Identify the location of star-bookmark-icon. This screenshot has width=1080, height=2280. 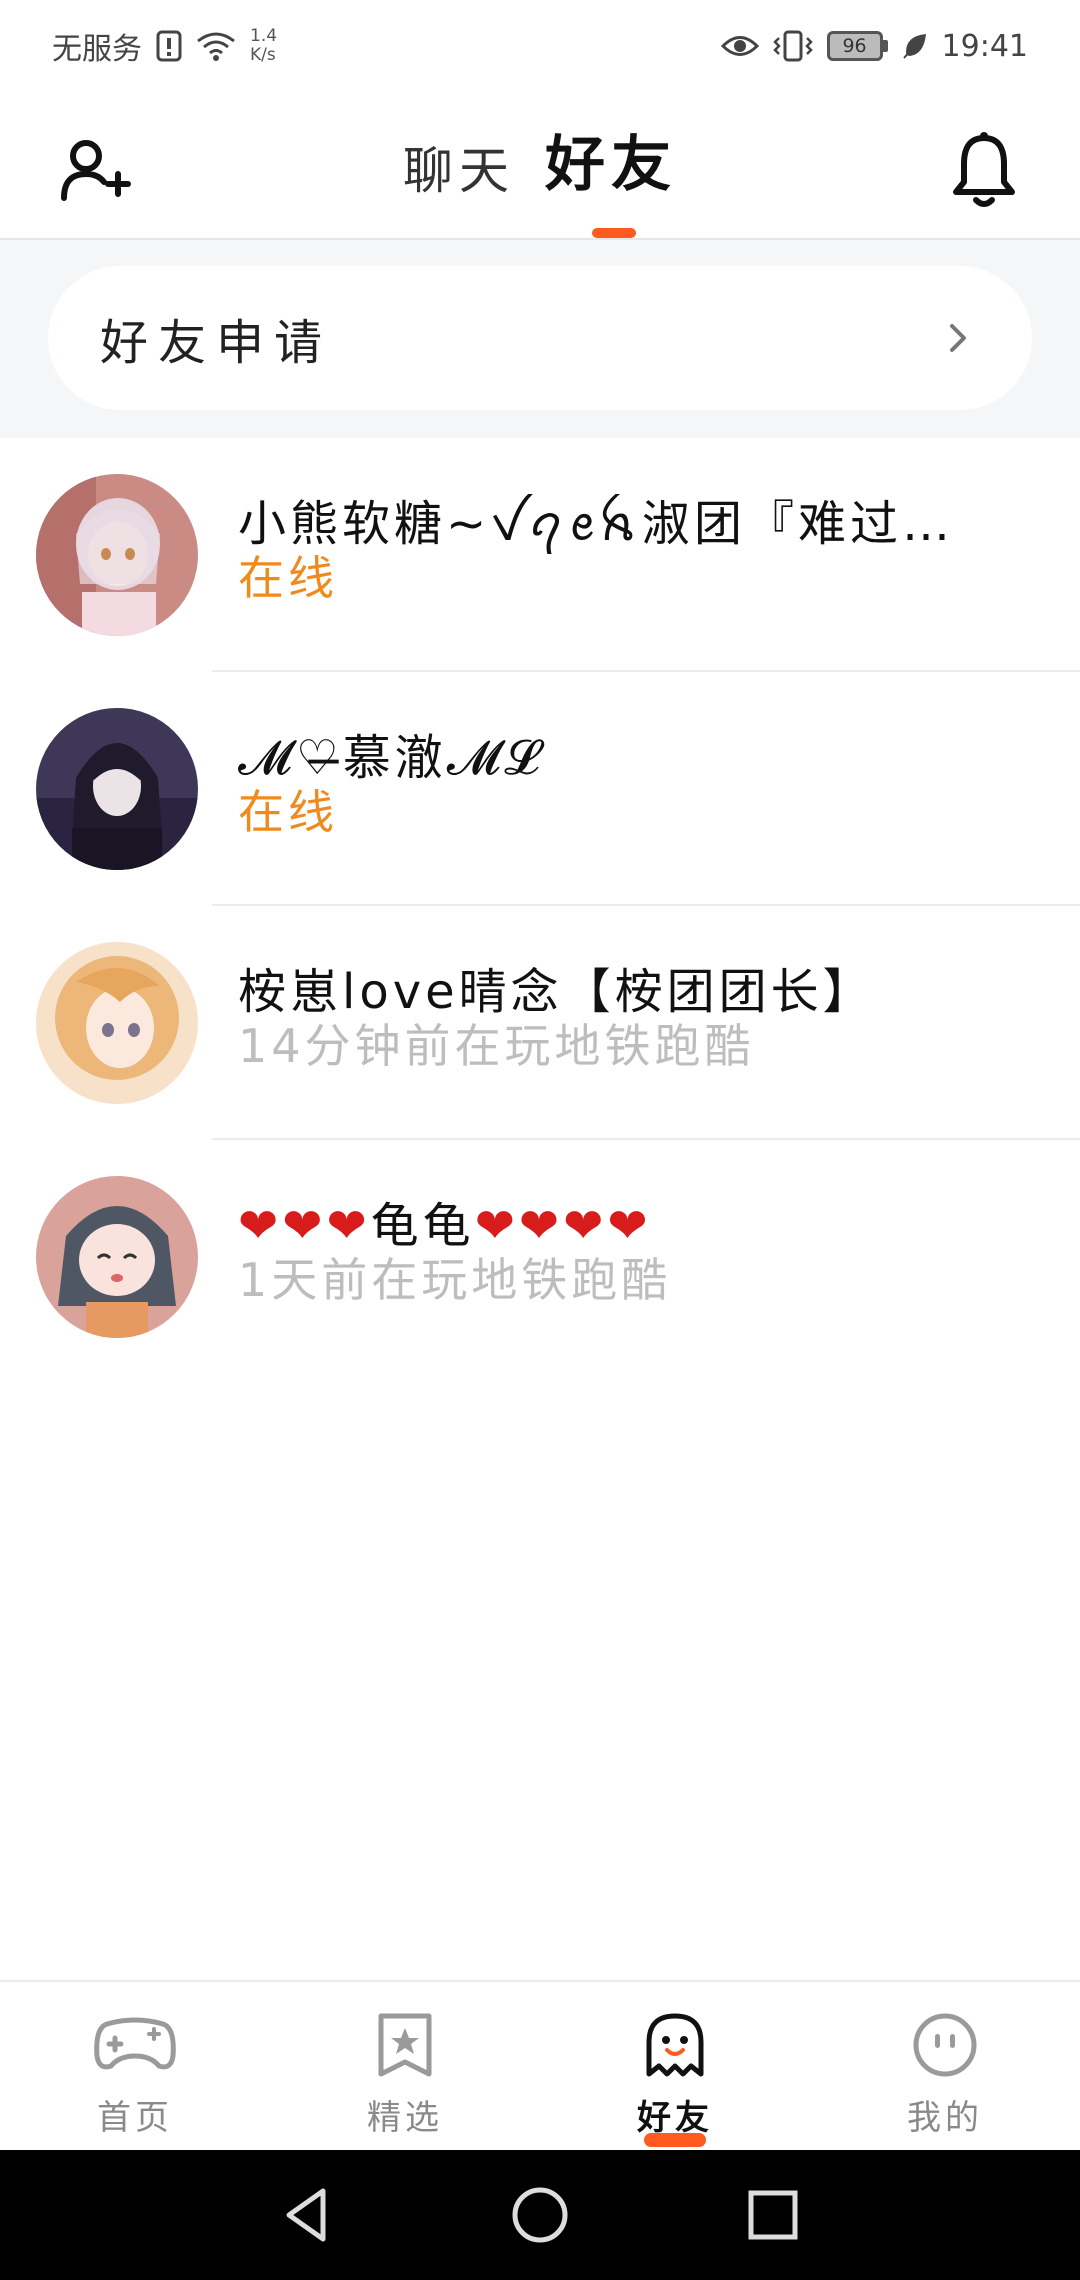
(405, 2045).